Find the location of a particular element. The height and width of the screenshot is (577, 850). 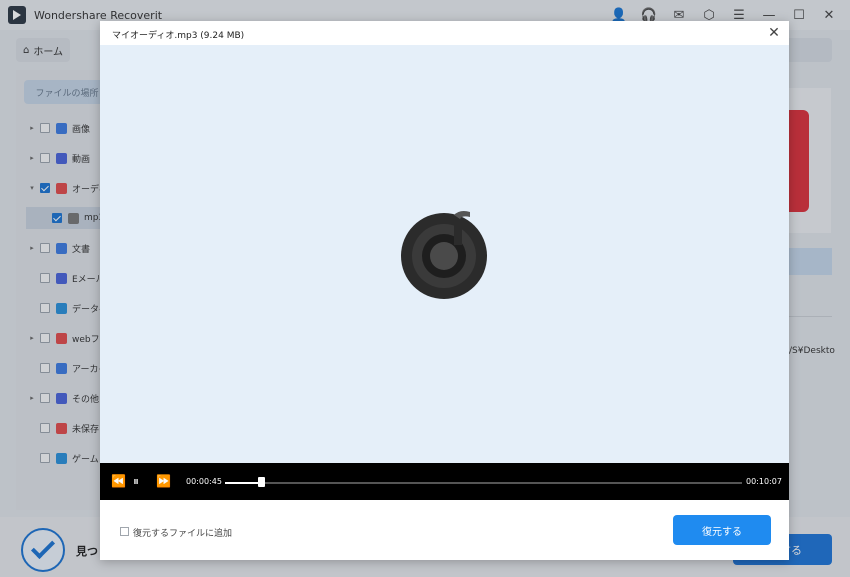

rewind-icon: ⏪ is located at coordinates (118, 481).